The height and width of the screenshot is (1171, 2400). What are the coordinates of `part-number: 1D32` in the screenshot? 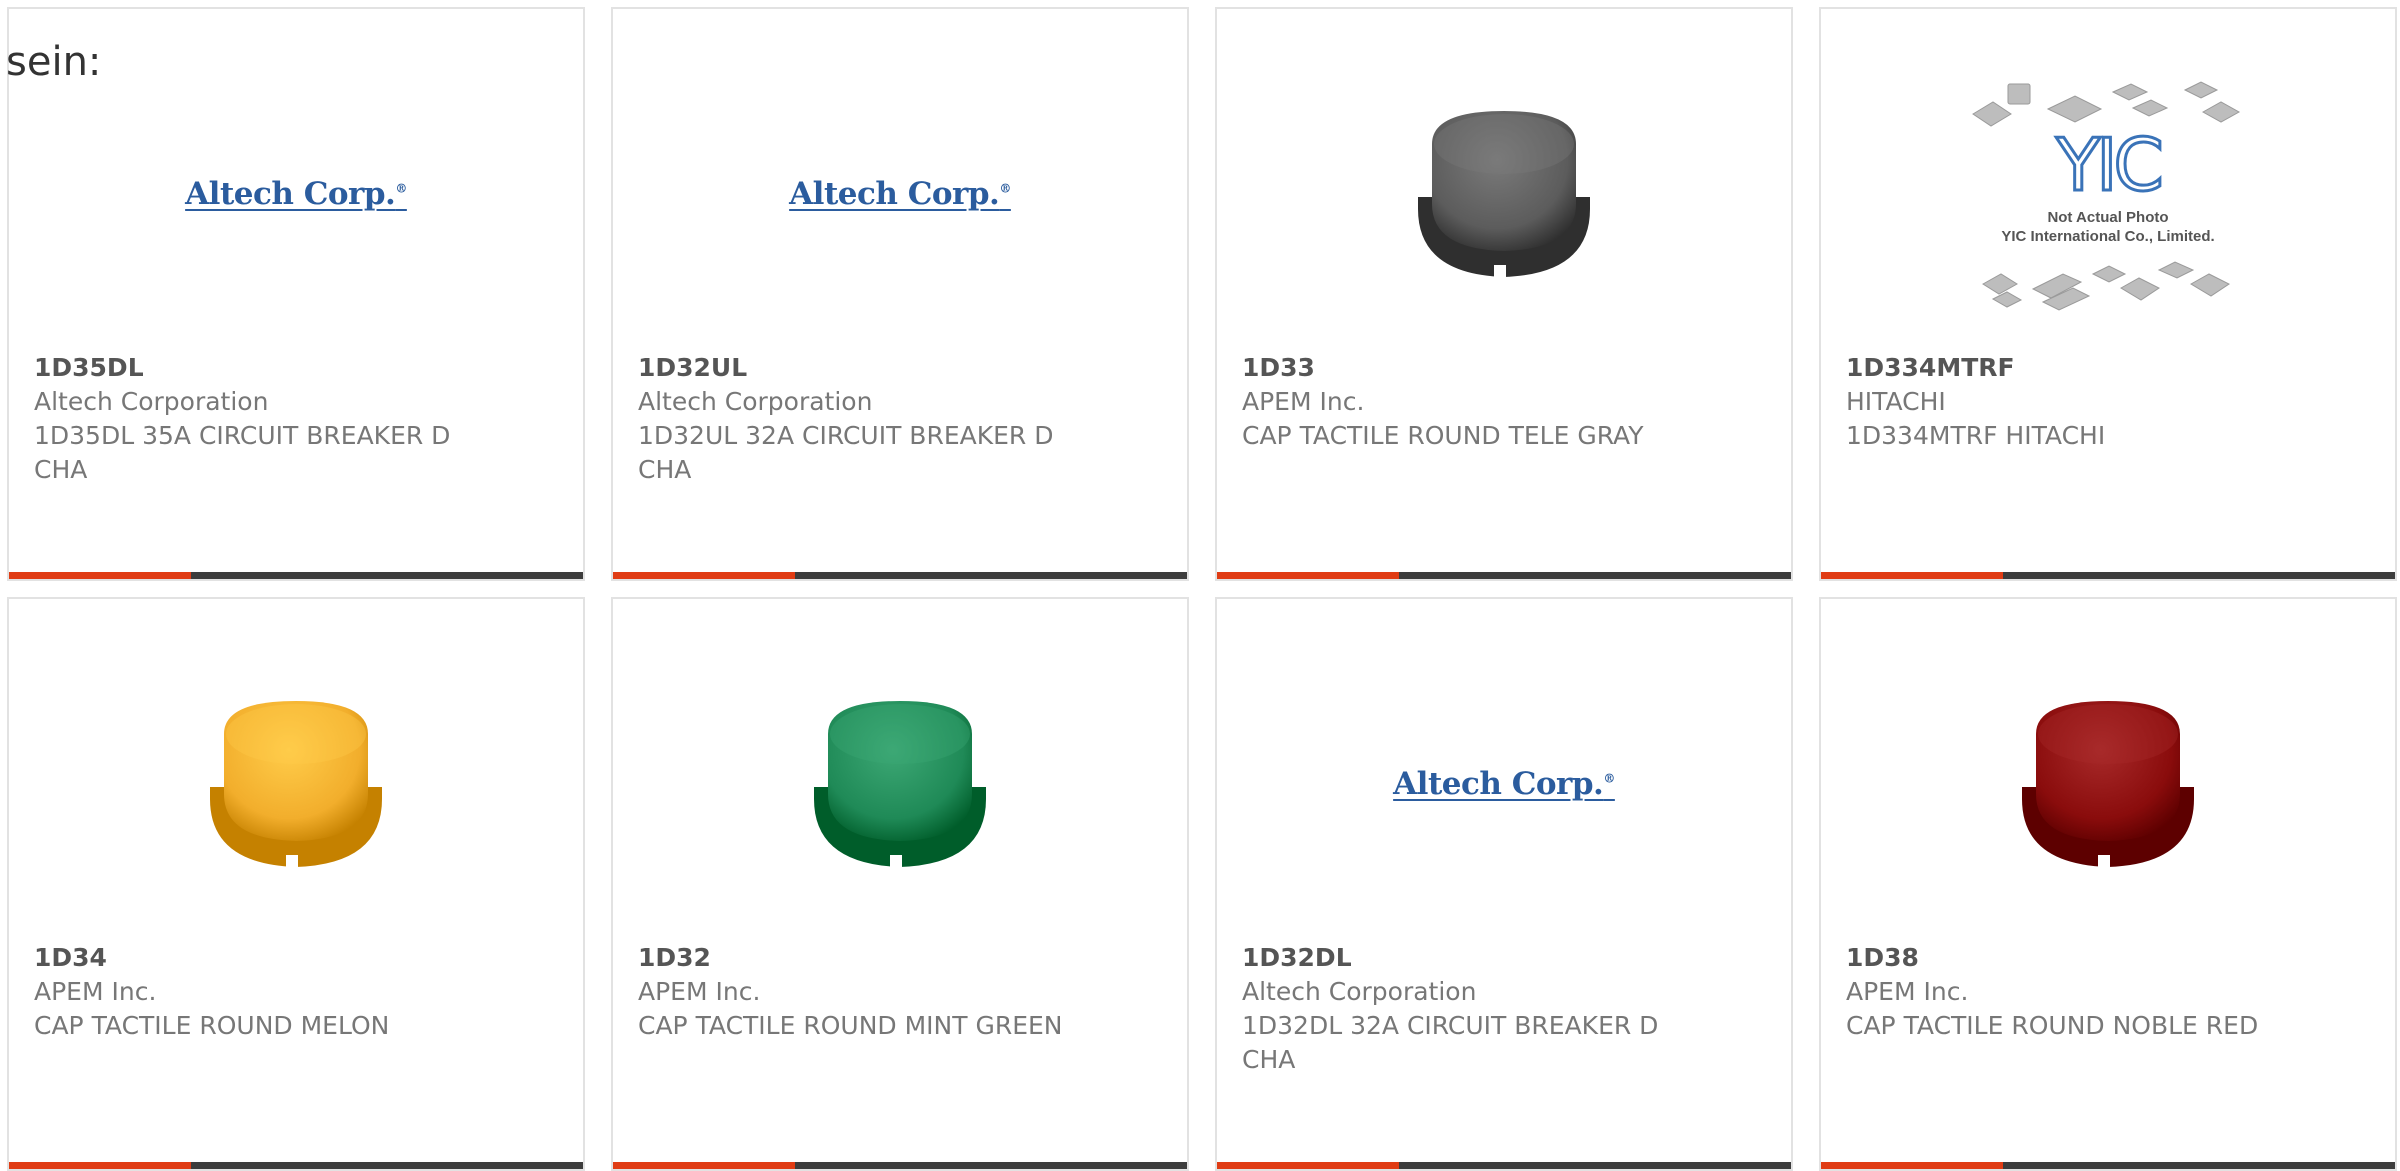 It's located at (873, 958).